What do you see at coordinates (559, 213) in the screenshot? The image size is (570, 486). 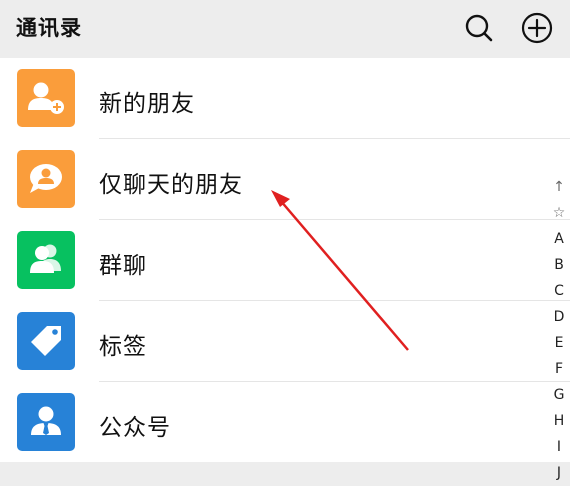 I see `index-star: ☆` at bounding box center [559, 213].